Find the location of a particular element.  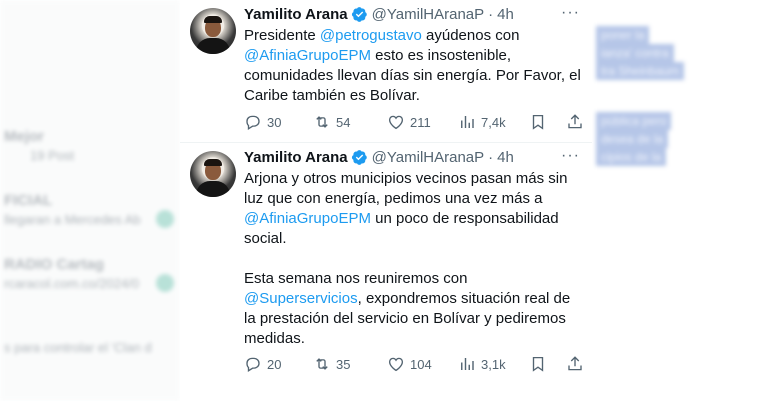

action-bar: 20 35 104 3,1k is located at coordinates (414, 365).